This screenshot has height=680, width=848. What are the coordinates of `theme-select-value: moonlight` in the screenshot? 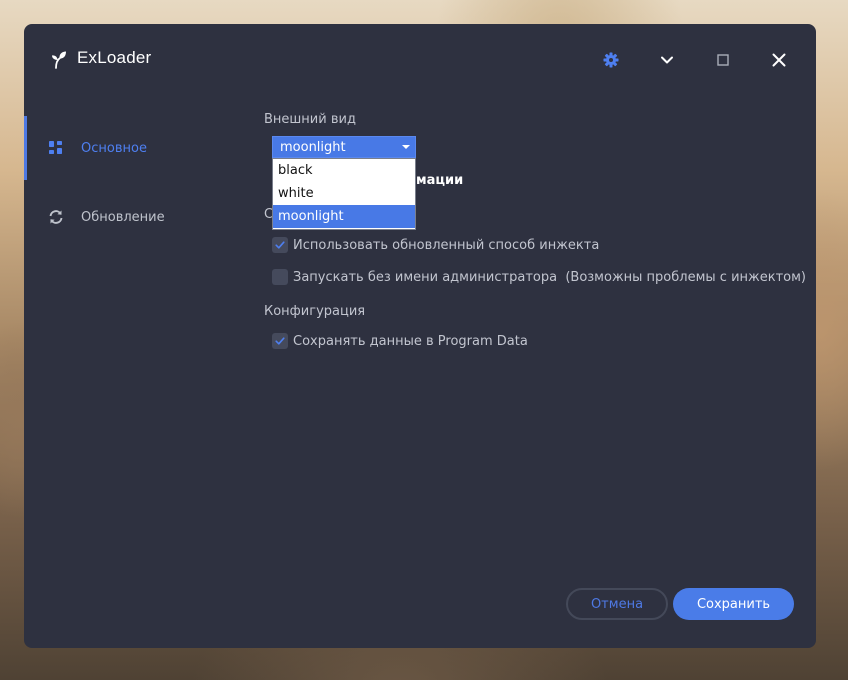 It's located at (313, 147).